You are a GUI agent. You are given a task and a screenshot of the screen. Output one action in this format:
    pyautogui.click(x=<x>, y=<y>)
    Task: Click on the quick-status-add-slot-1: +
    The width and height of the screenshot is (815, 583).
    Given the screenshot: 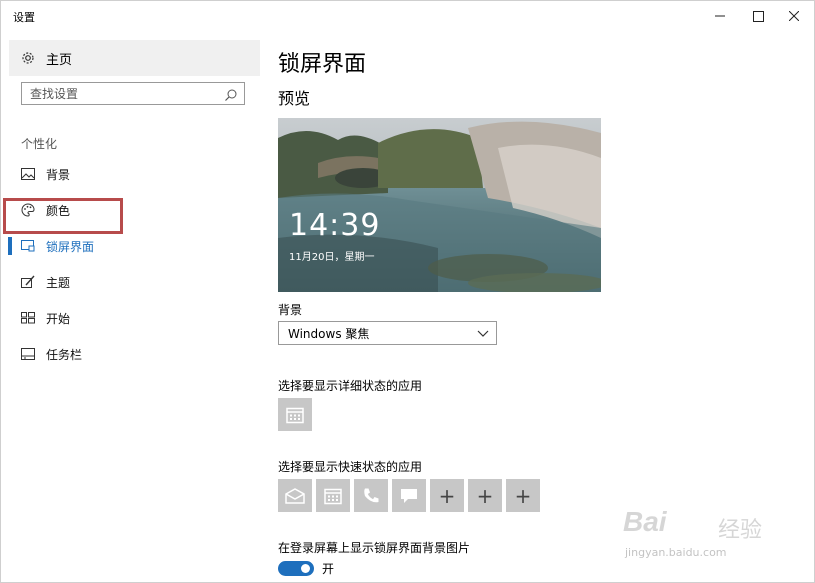 What is the action you would take?
    pyautogui.click(x=447, y=495)
    